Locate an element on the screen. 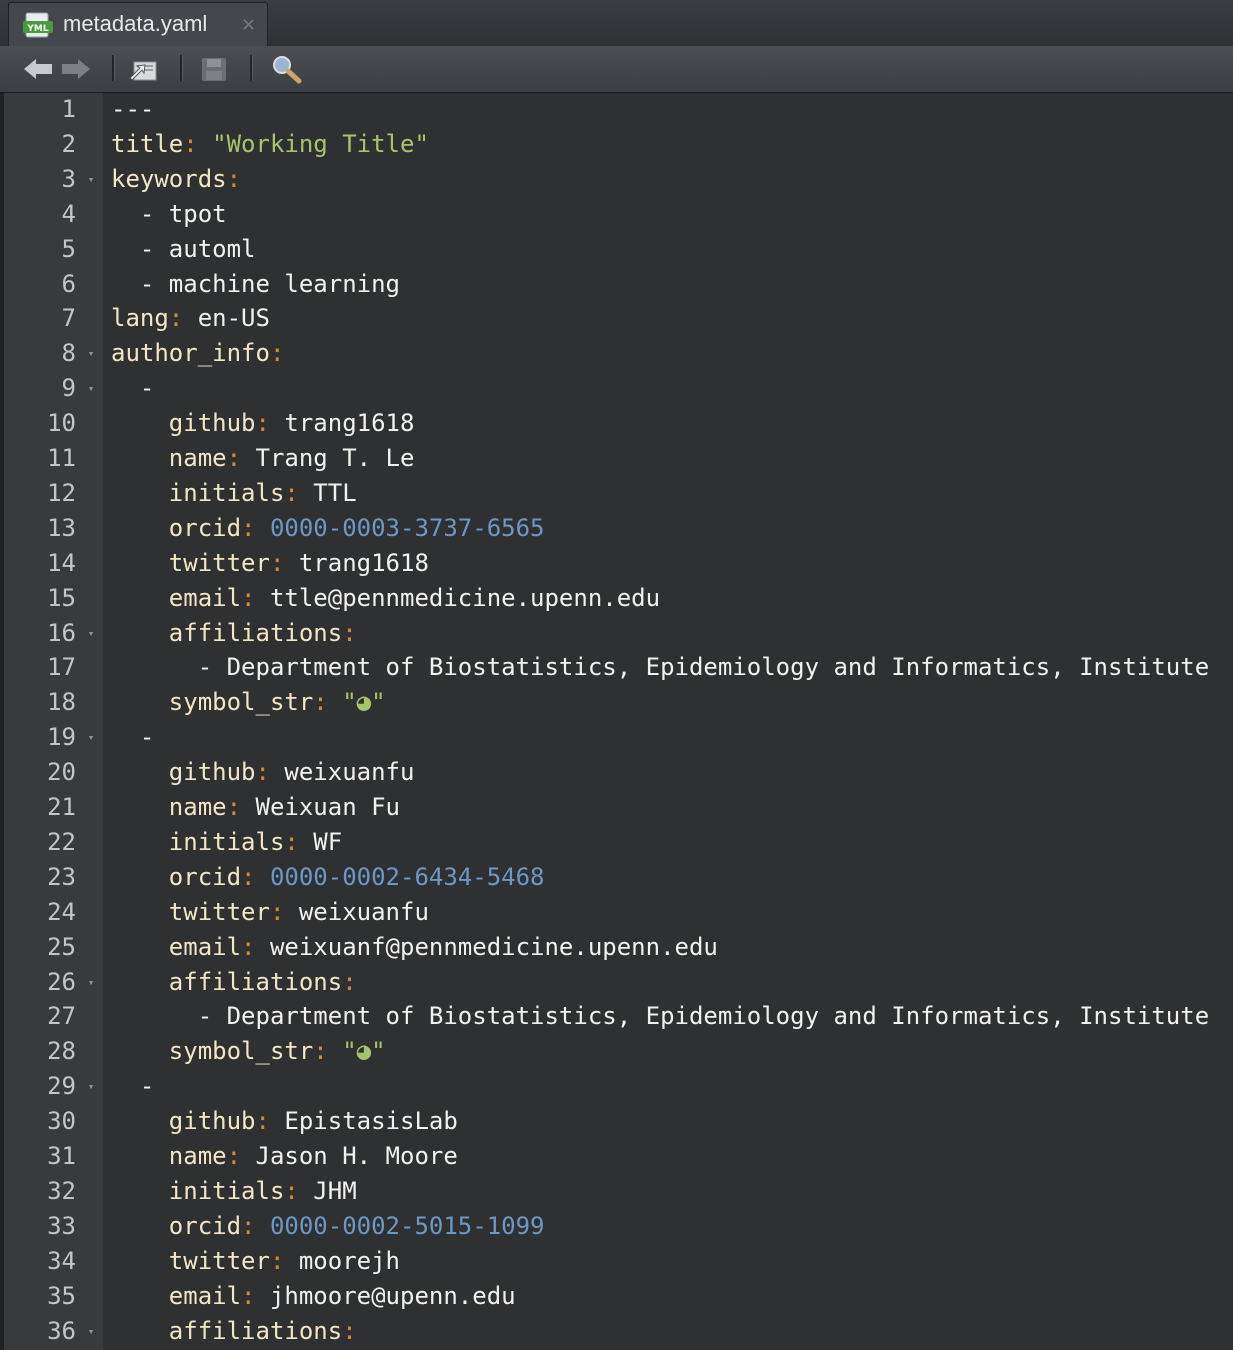  code-line: 23 orcid: 0000-0002-6434-5468 is located at coordinates (616, 877).